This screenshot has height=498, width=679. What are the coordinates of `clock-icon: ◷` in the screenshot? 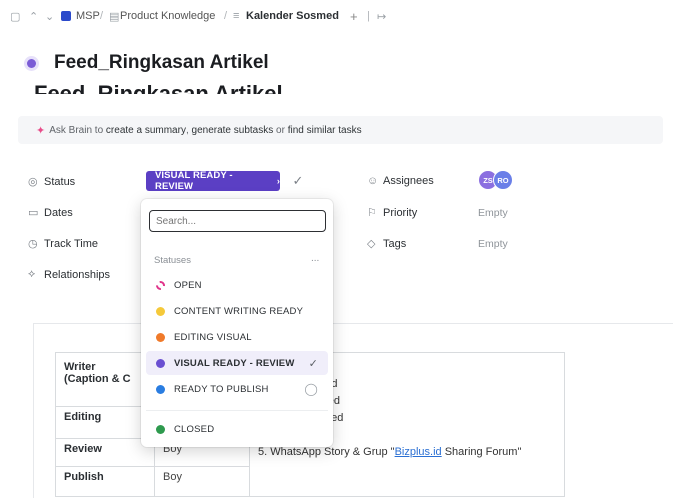 It's located at (33, 244).